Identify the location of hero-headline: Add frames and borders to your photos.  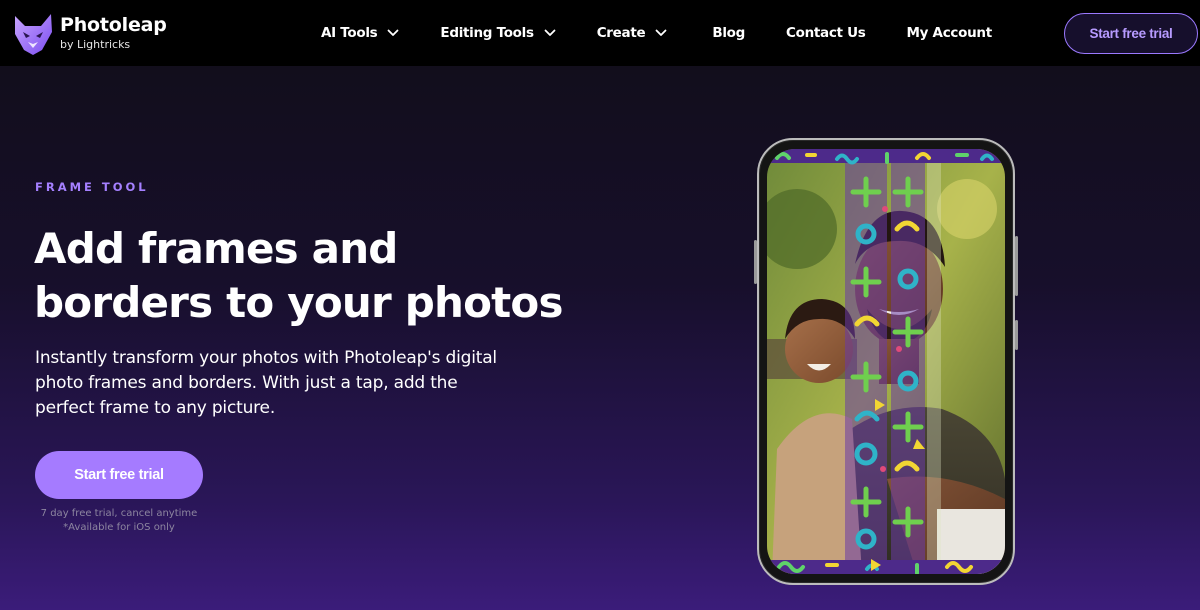
(314, 276).